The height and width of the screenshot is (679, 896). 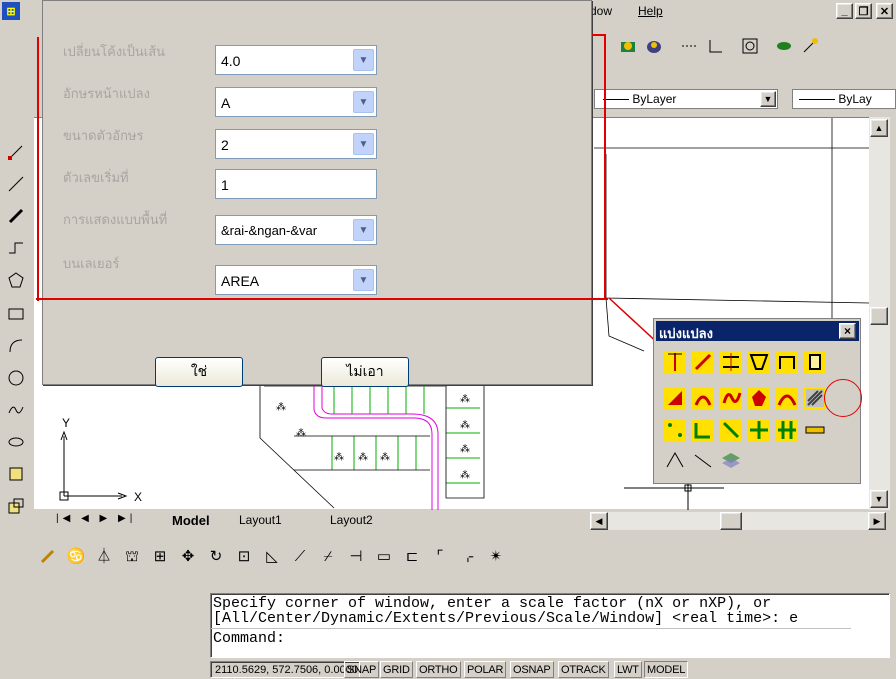 What do you see at coordinates (300, 556) in the screenshot?
I see `lengthen-icon: ⟋` at bounding box center [300, 556].